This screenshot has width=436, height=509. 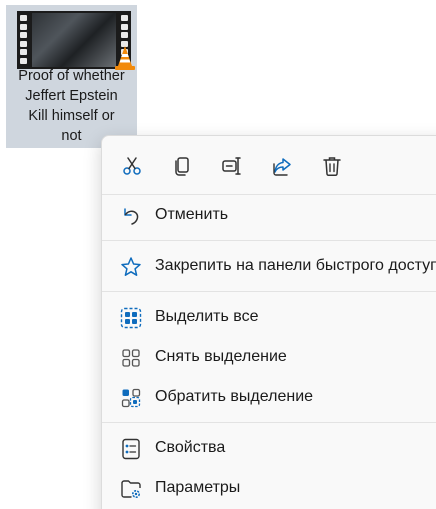 I want to click on cut-button, so click(x=132, y=166).